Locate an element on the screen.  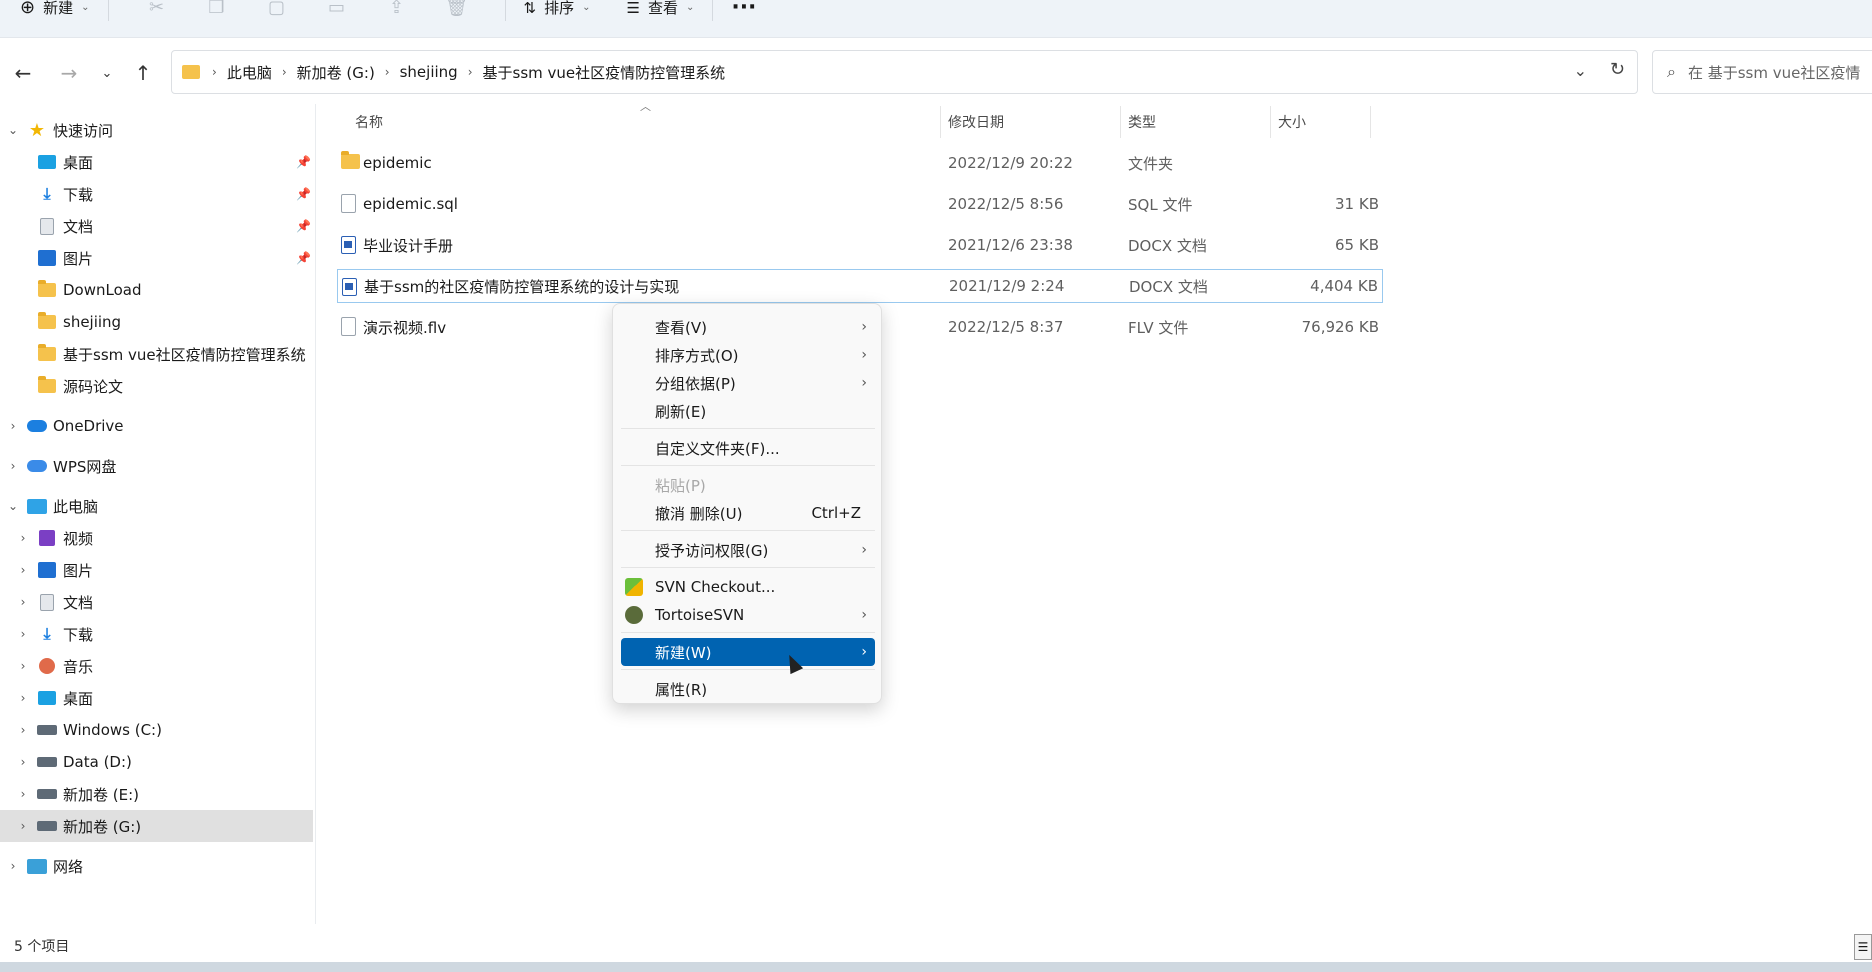
sidebar-item-drive-d: › Data (D:) is located at coordinates (156, 762).